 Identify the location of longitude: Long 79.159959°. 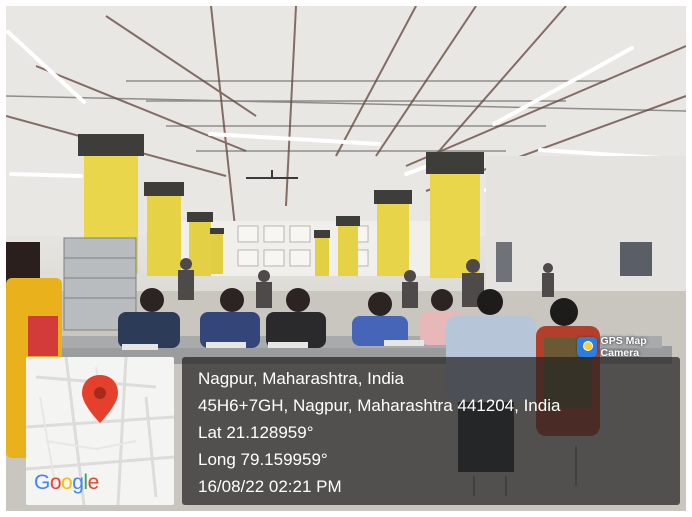
(263, 459).